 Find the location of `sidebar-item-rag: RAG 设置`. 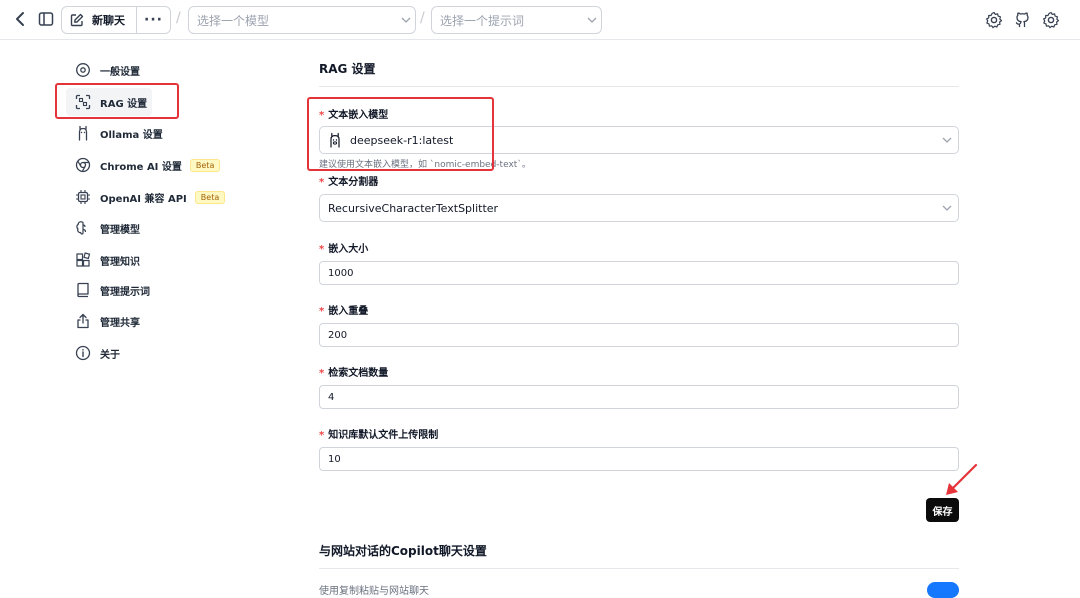

sidebar-item-rag: RAG 设置 is located at coordinates (109, 102).